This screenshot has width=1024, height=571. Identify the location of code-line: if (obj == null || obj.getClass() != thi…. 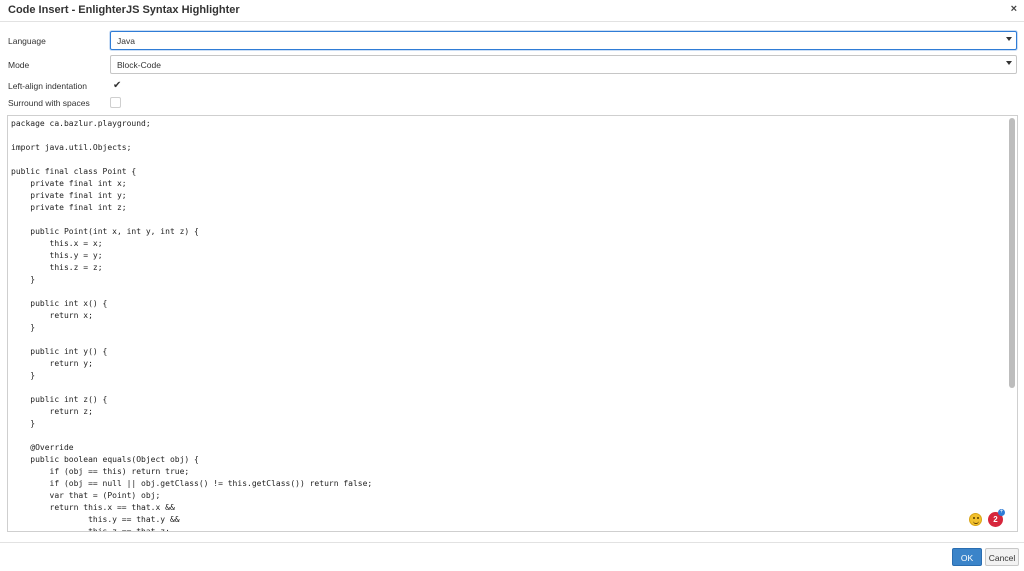
(192, 483).